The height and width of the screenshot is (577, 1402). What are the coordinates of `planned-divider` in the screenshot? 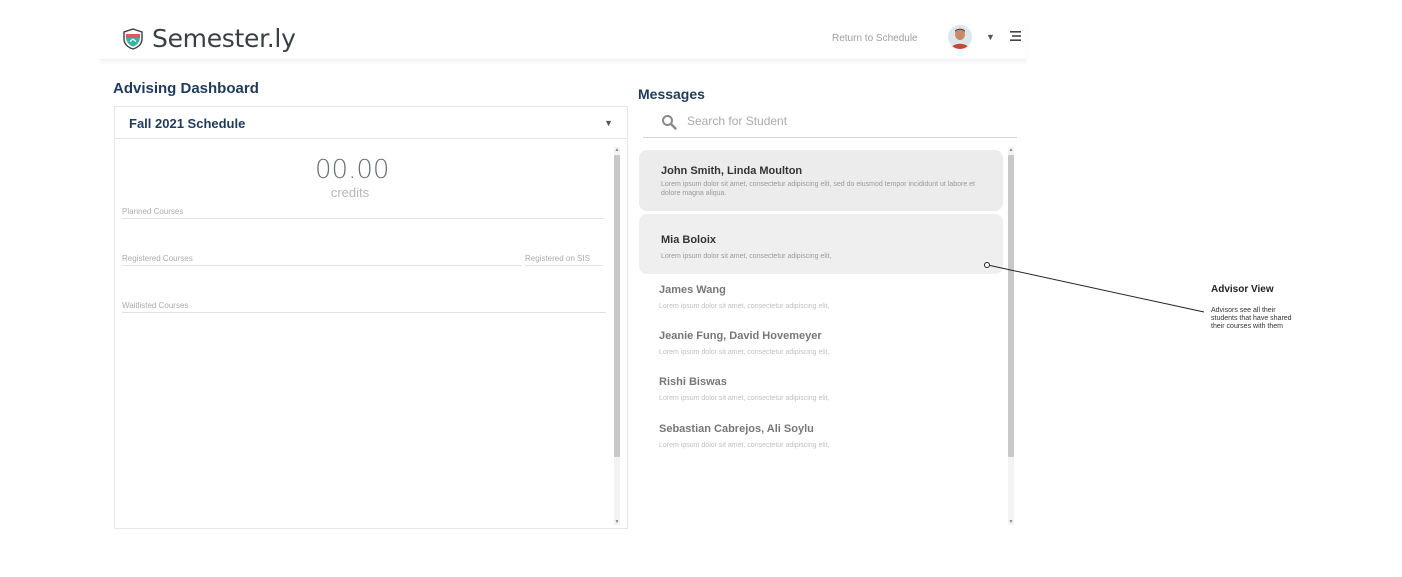 It's located at (363, 218).